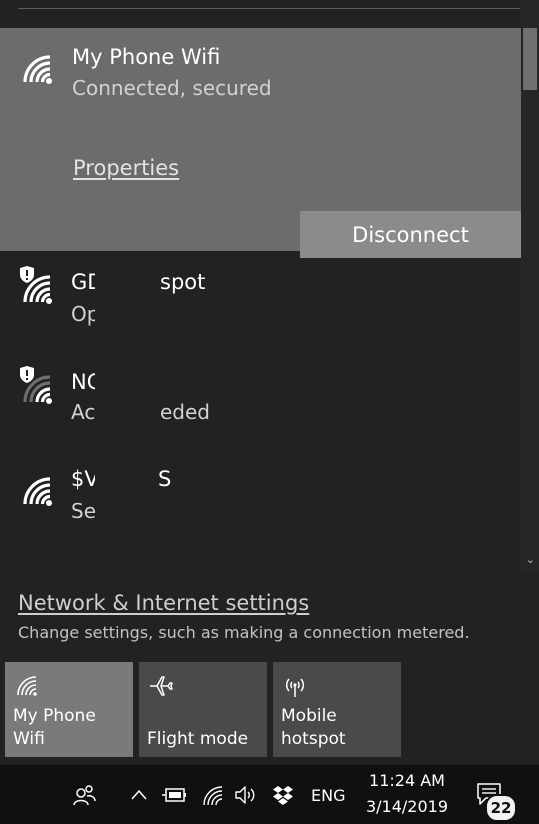 This screenshot has height=824, width=539. I want to click on volume-icon, so click(247, 795).